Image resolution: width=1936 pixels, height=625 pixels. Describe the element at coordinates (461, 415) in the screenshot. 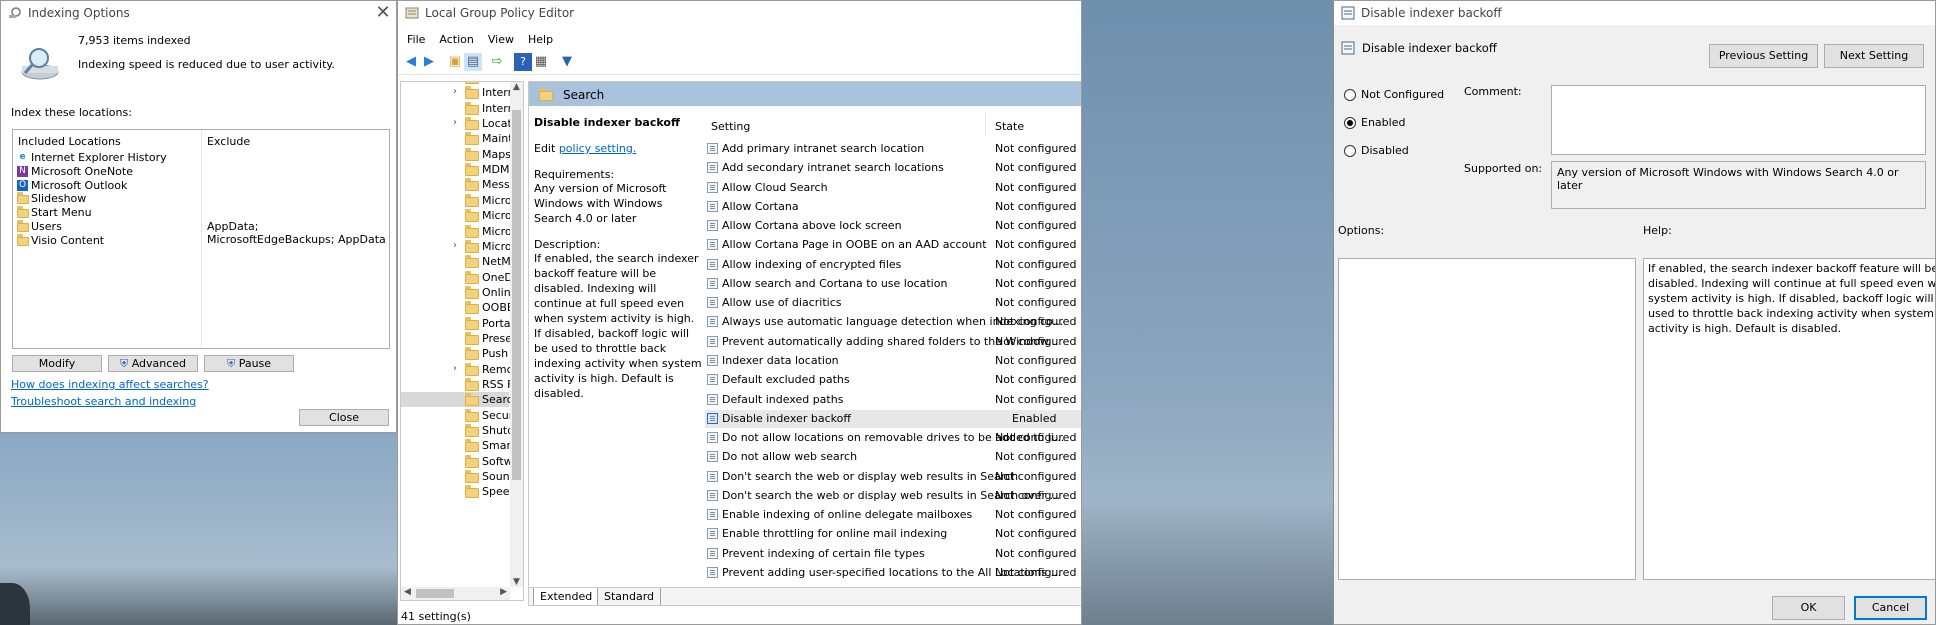

I see `tree-item: Securit` at that location.